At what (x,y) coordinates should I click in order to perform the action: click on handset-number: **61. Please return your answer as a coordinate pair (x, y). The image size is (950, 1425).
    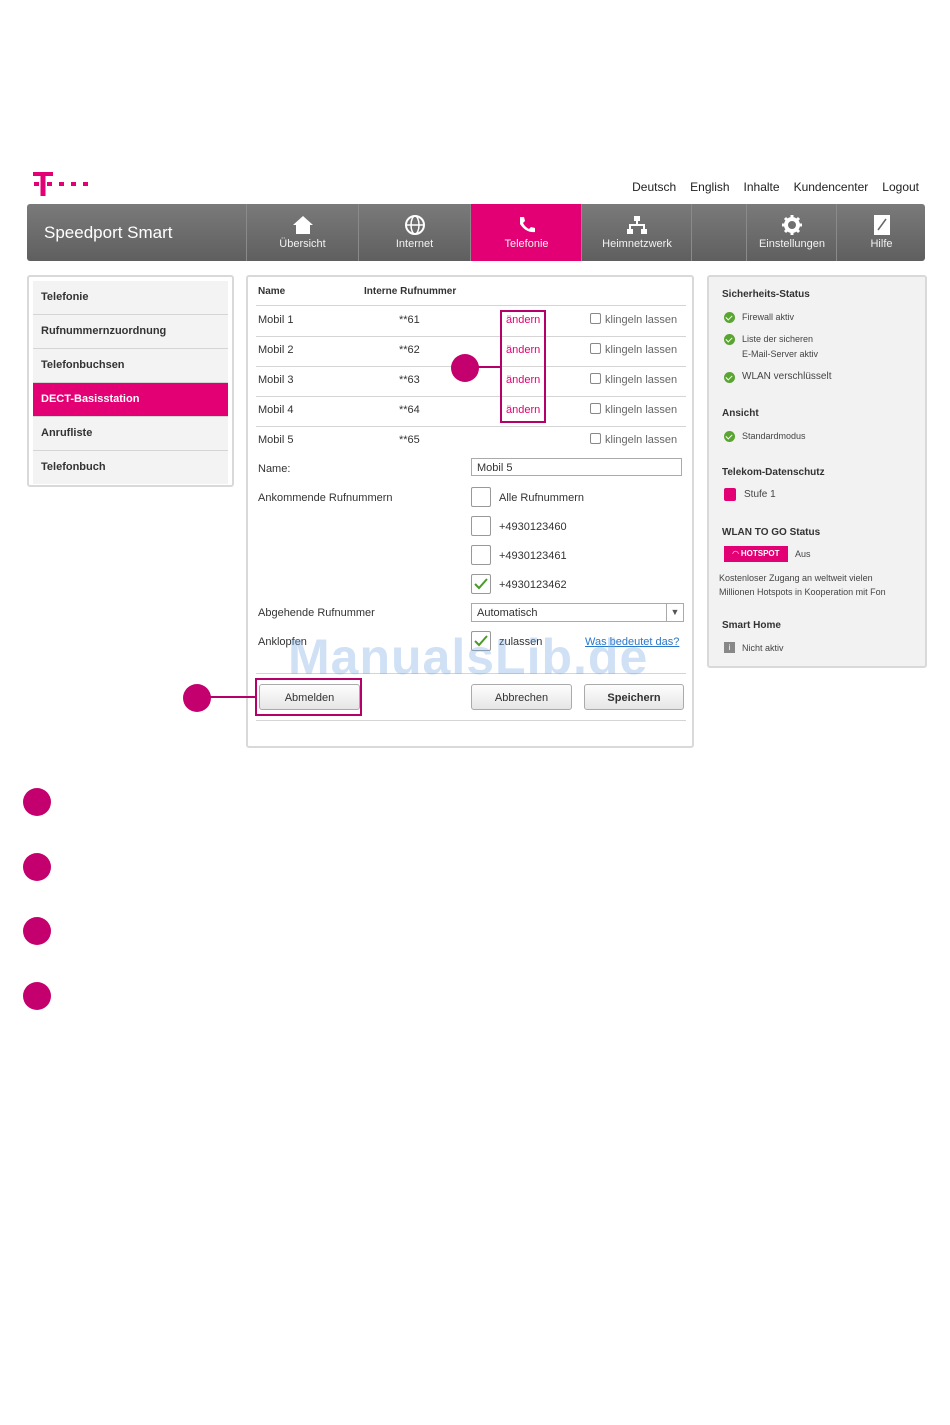
    Looking at the image, I should click on (409, 320).